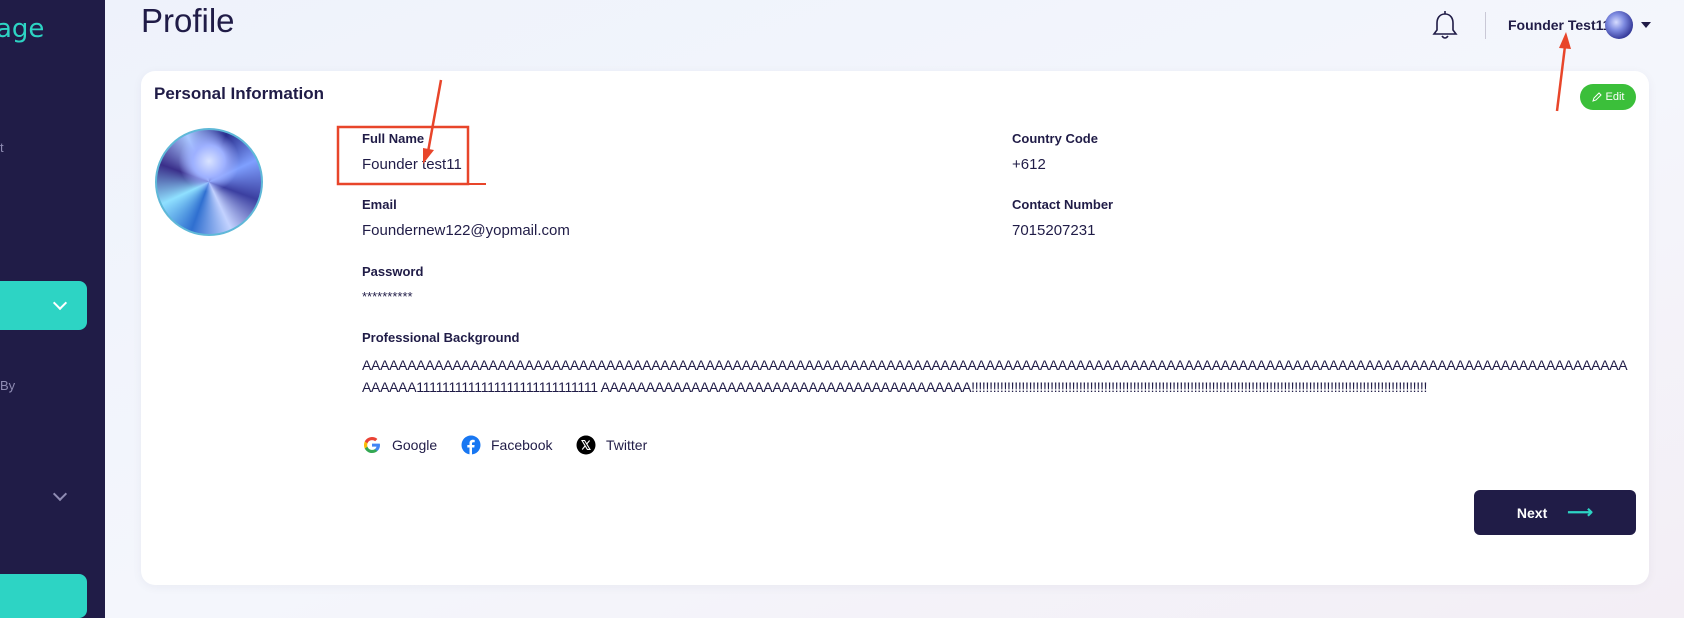 The height and width of the screenshot is (618, 1684). I want to click on full-name-label: Full Name, so click(393, 138).